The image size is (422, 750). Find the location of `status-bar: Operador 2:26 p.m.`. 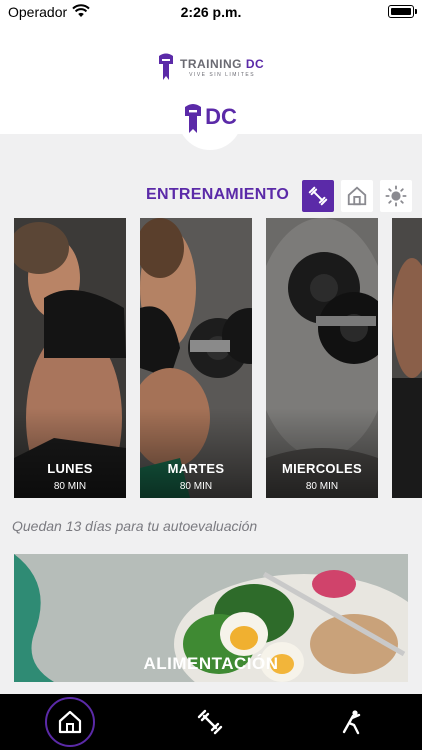

status-bar: Operador 2:26 p.m. is located at coordinates (211, 12).